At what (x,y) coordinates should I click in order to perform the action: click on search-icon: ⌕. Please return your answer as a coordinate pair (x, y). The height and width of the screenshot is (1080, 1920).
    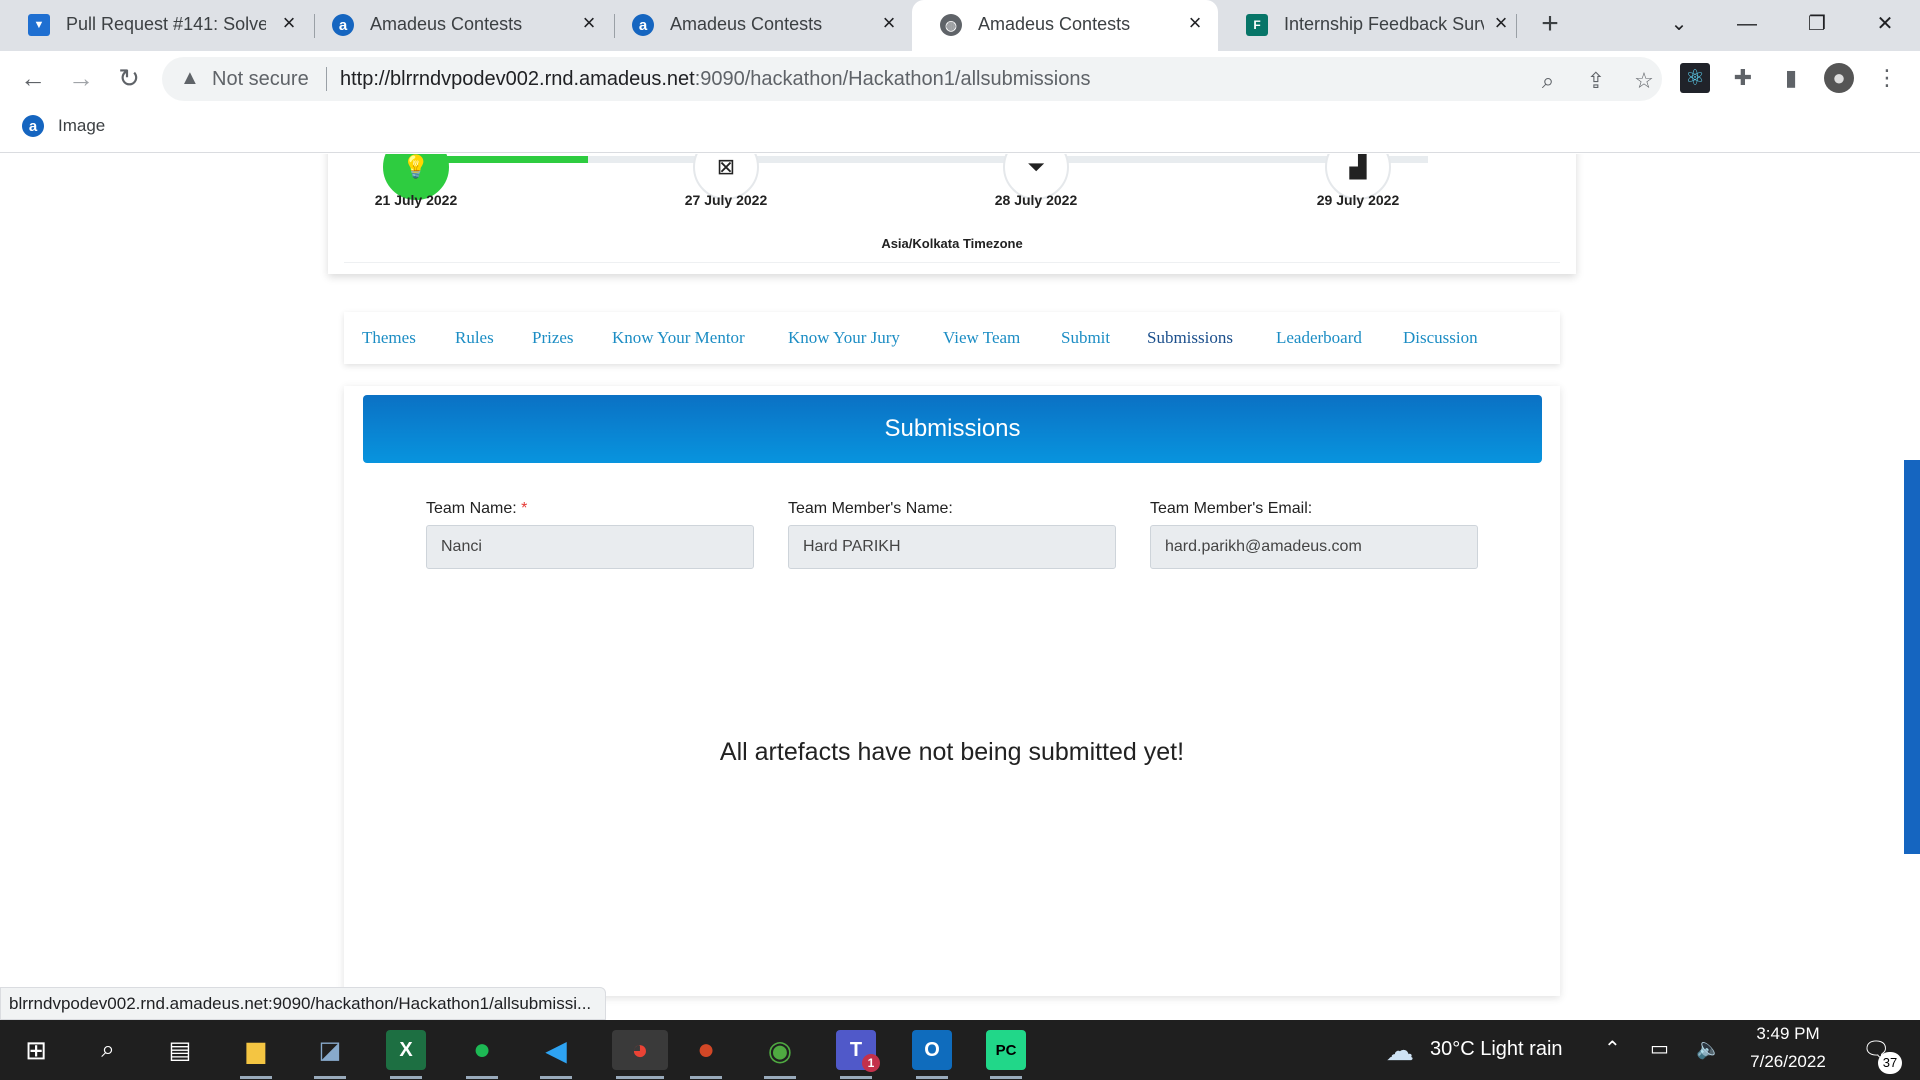
    Looking at the image, I should click on (108, 1050).